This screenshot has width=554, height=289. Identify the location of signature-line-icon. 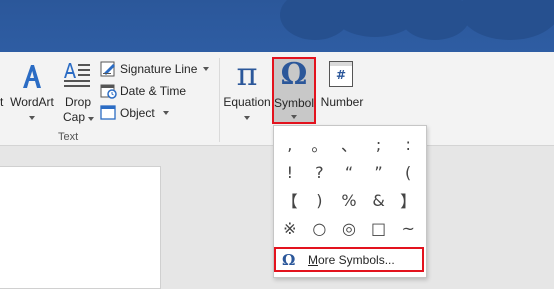
(107, 69).